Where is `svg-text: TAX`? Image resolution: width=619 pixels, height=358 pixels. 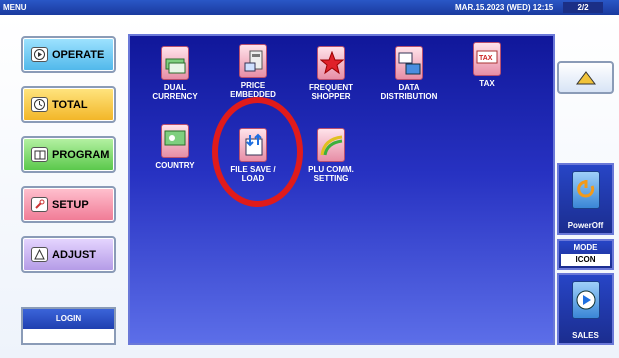 svg-text: TAX is located at coordinates (486, 58).